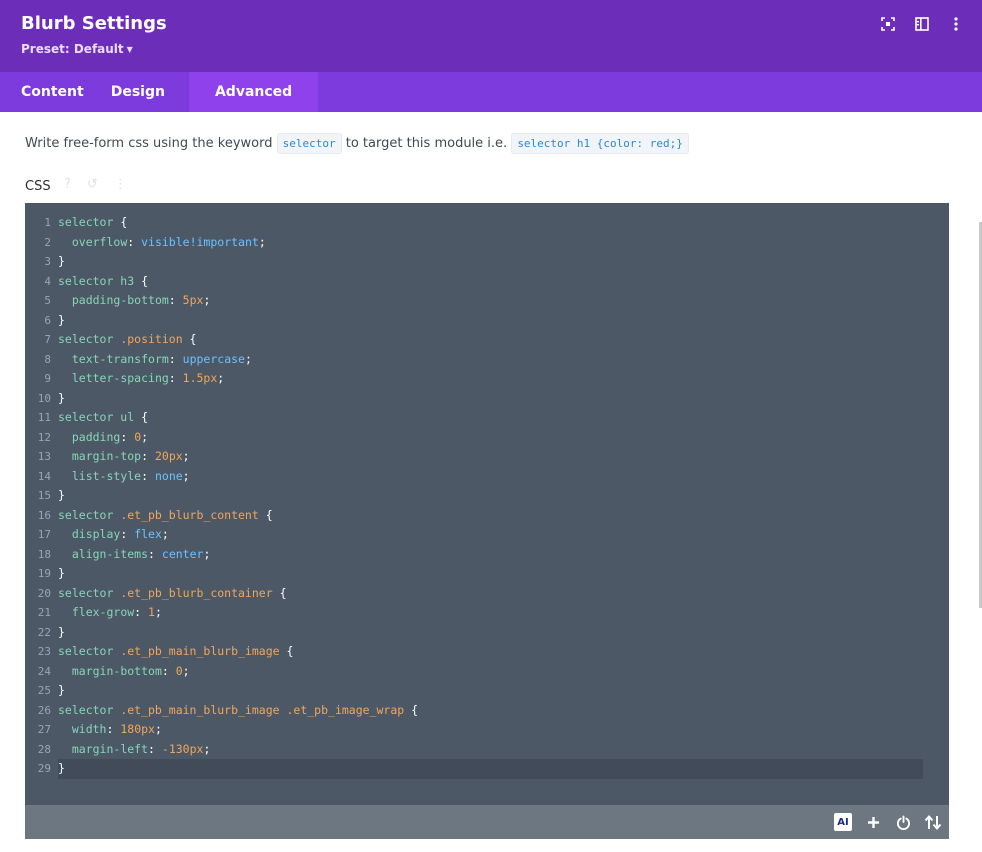 The image size is (982, 852). What do you see at coordinates (77, 49) in the screenshot?
I see `preset-dropdown: Preset: Default ▼` at bounding box center [77, 49].